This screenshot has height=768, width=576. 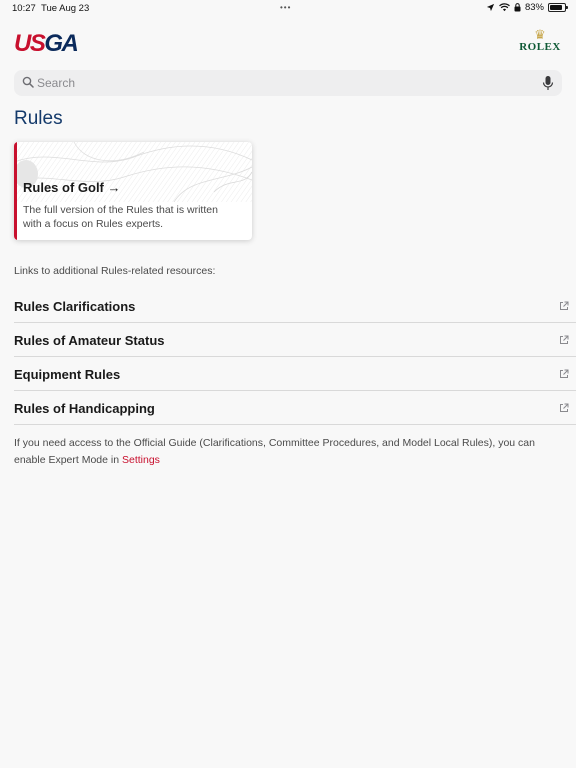 What do you see at coordinates (295, 340) in the screenshot?
I see `link-rules-of-amateur-status: Rules of Amateur Status` at bounding box center [295, 340].